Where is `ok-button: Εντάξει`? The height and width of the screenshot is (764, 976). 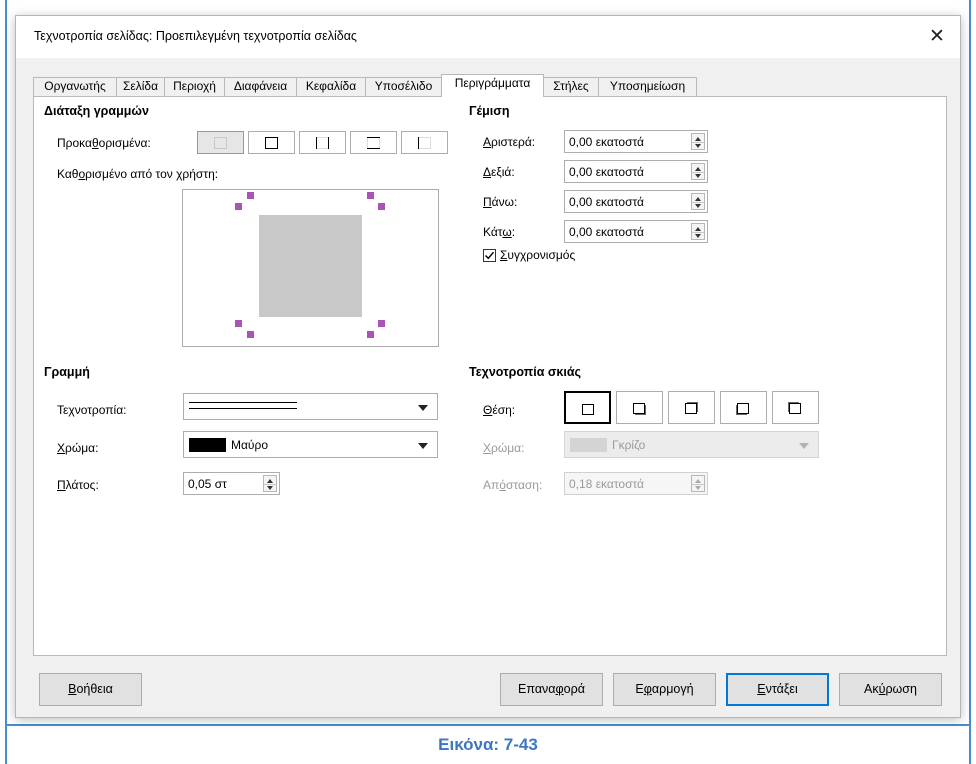
ok-button: Εντάξει is located at coordinates (777, 689).